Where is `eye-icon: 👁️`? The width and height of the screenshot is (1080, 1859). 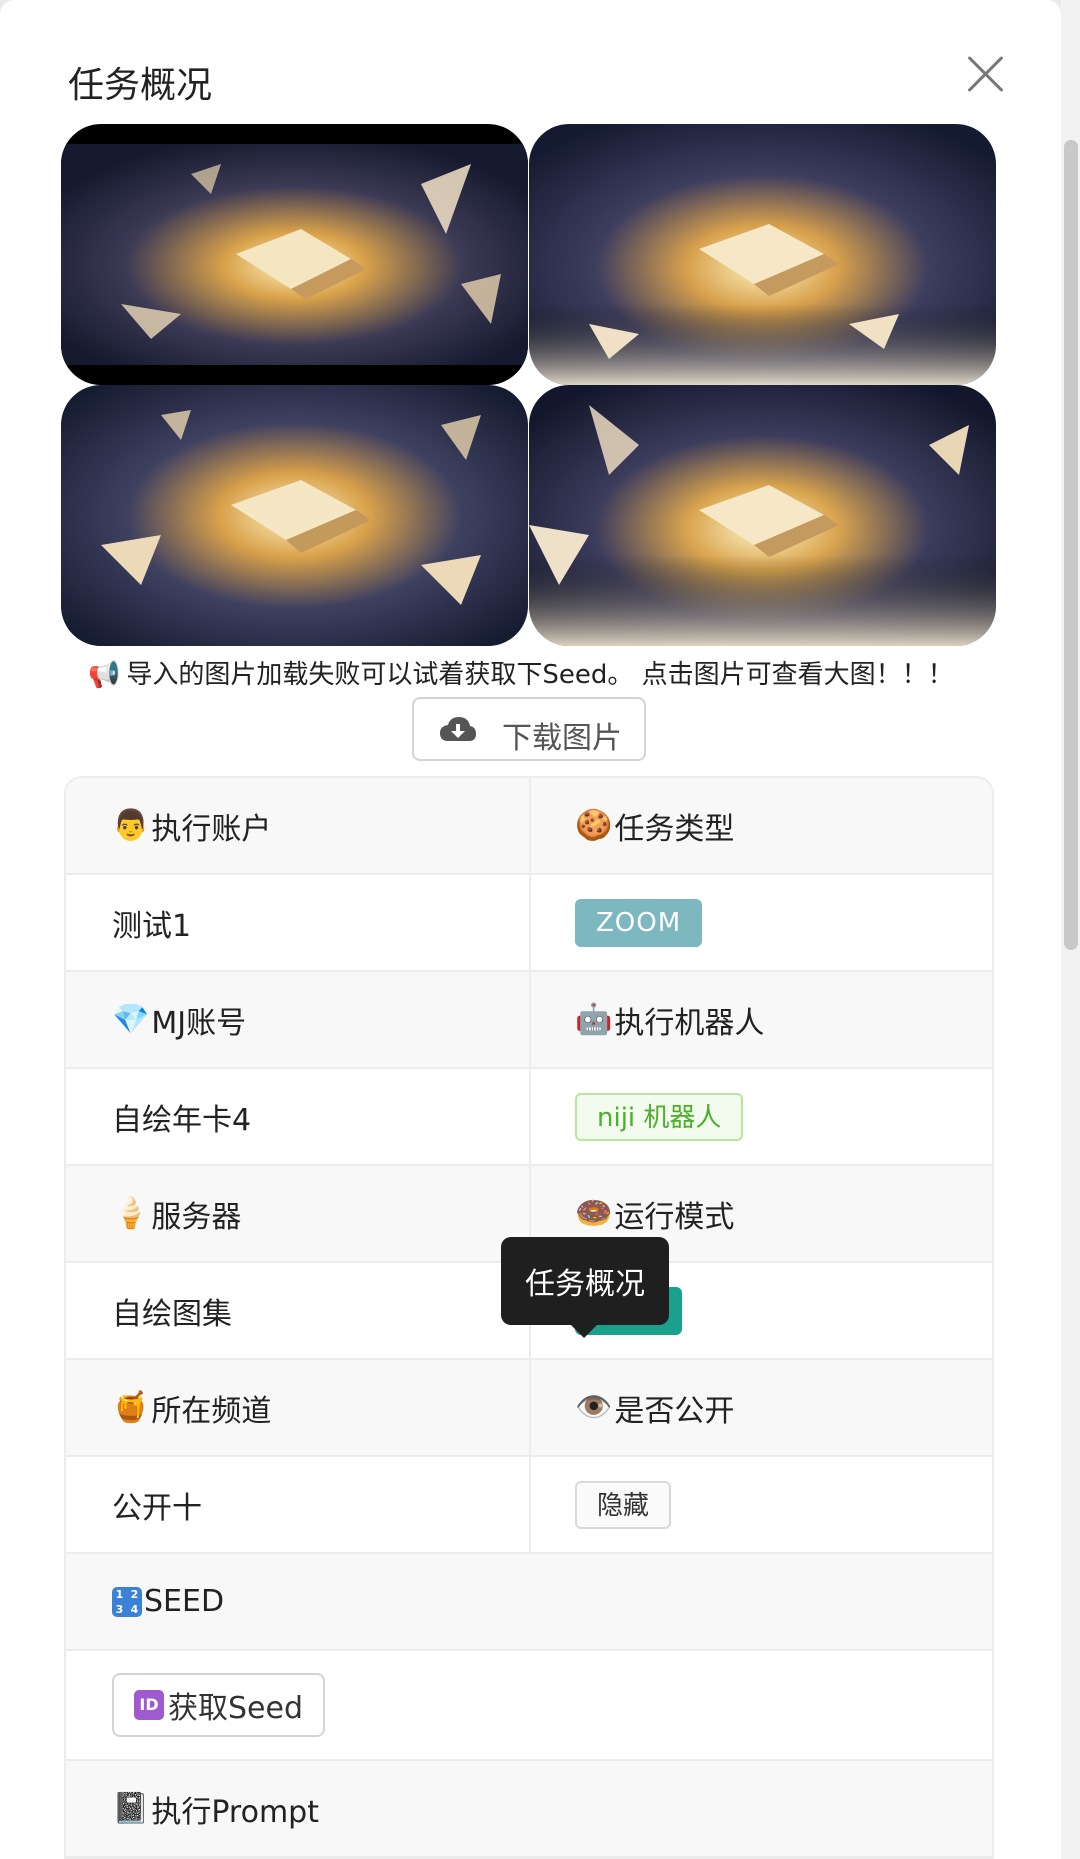 eye-icon: 👁️ is located at coordinates (594, 1407).